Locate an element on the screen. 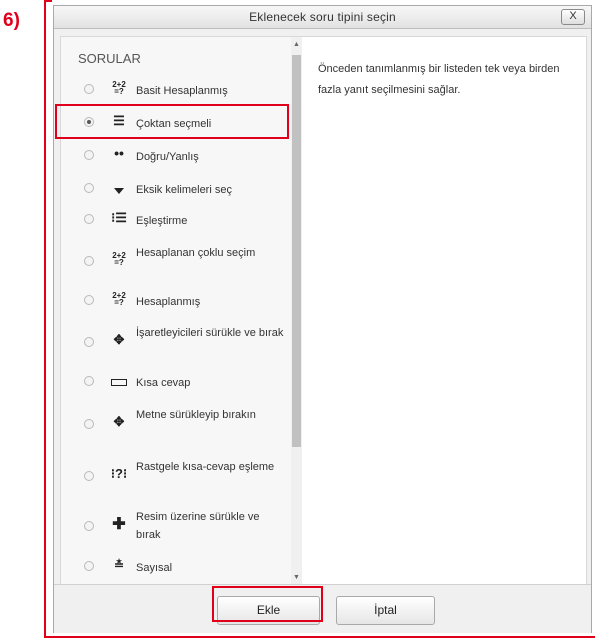  scrollbar-thumb is located at coordinates (296, 251).